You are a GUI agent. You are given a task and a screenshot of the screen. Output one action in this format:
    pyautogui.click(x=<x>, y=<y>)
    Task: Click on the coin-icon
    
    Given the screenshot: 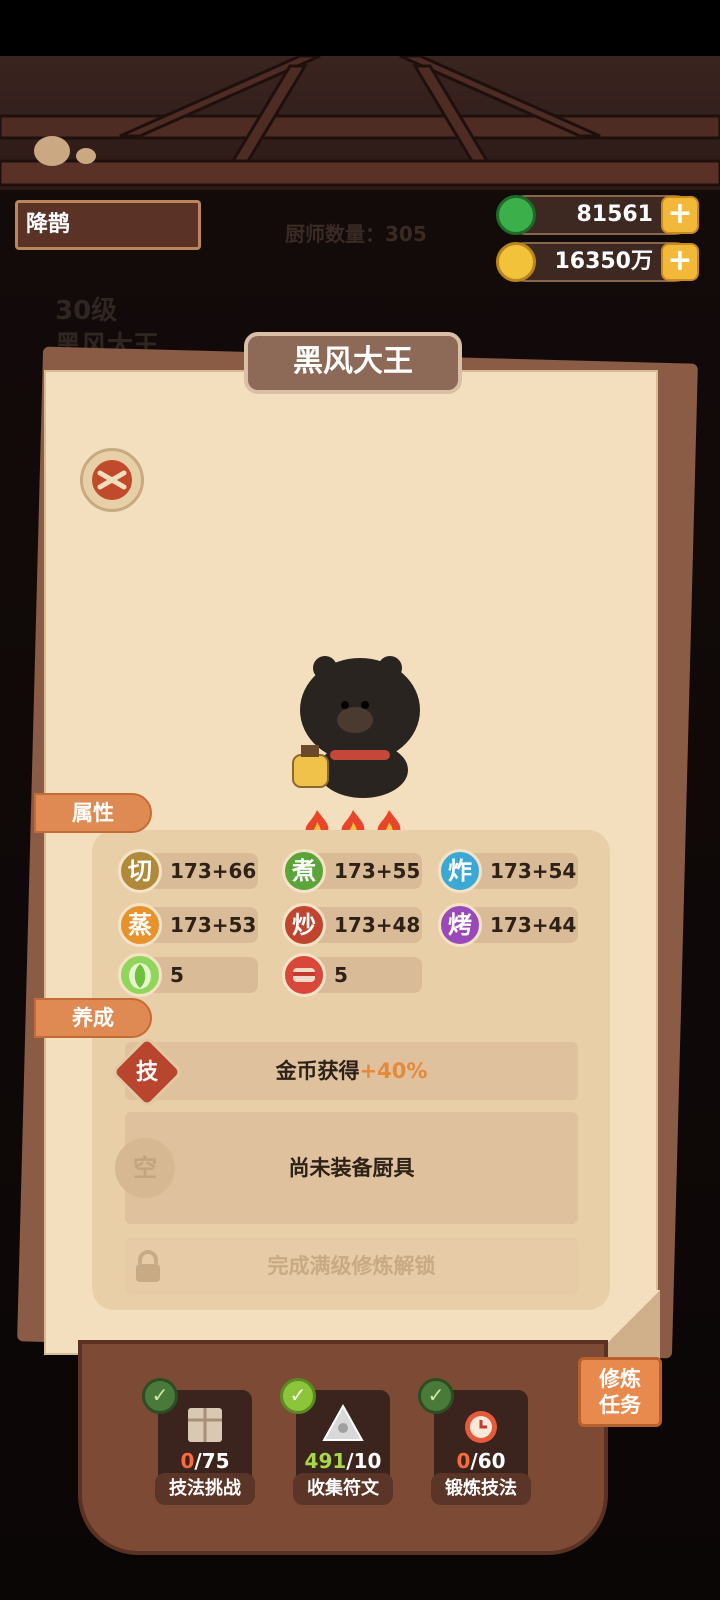 What is the action you would take?
    pyautogui.click(x=516, y=262)
    